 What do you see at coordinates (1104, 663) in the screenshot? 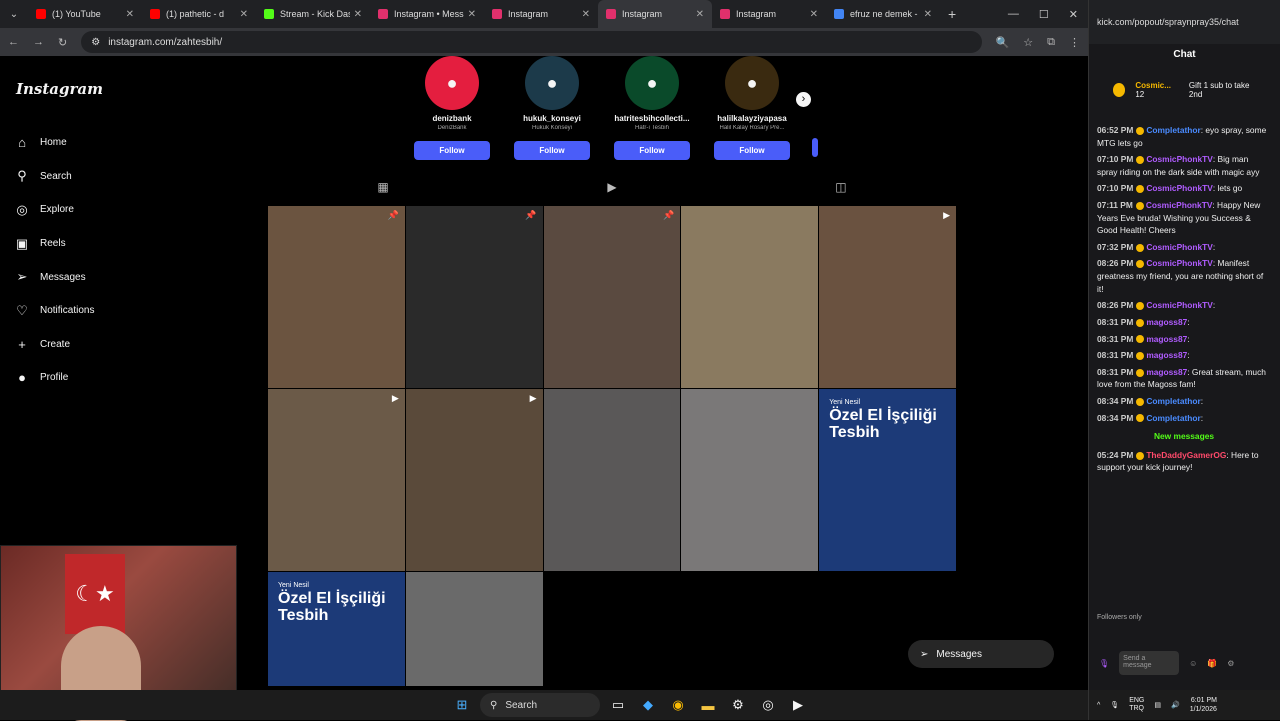
I see `mic-icon: 🎙` at bounding box center [1104, 663].